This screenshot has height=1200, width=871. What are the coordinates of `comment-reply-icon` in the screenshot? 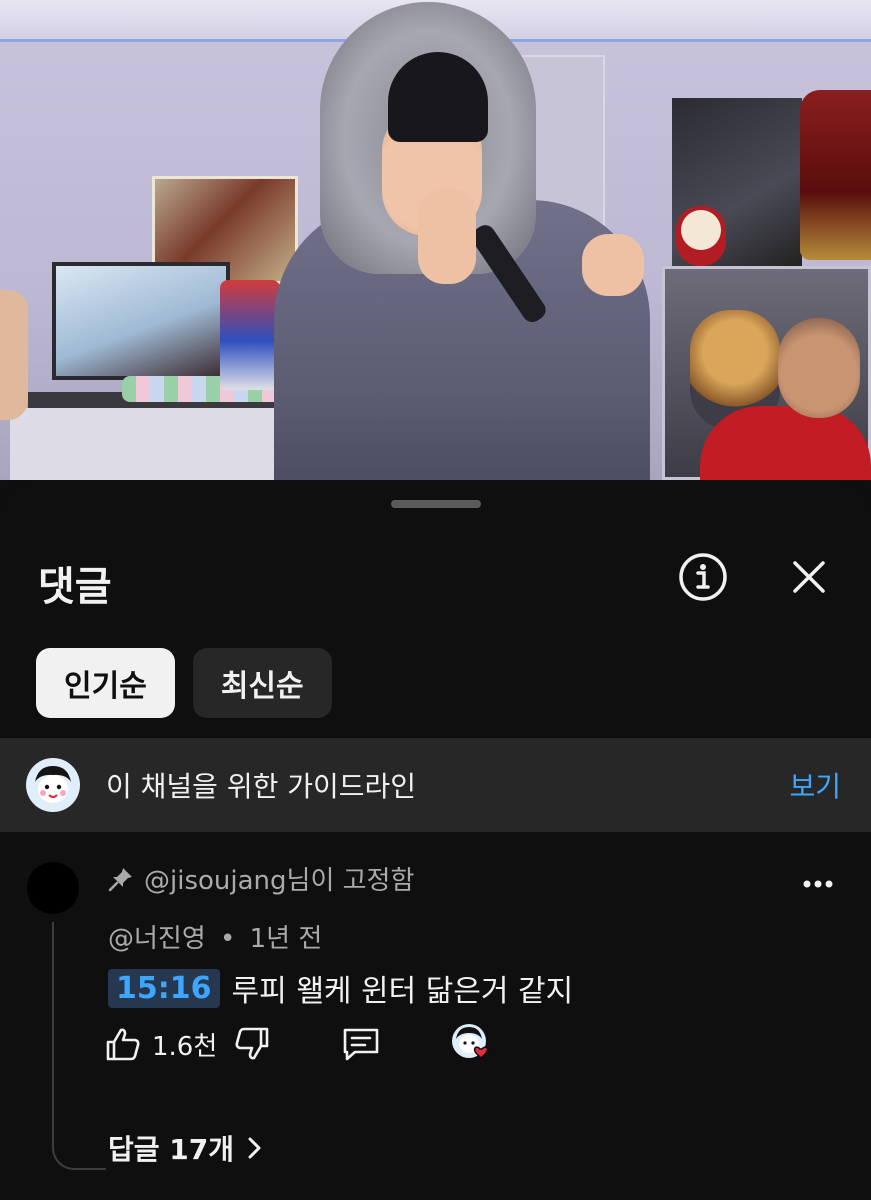 It's located at (361, 1044).